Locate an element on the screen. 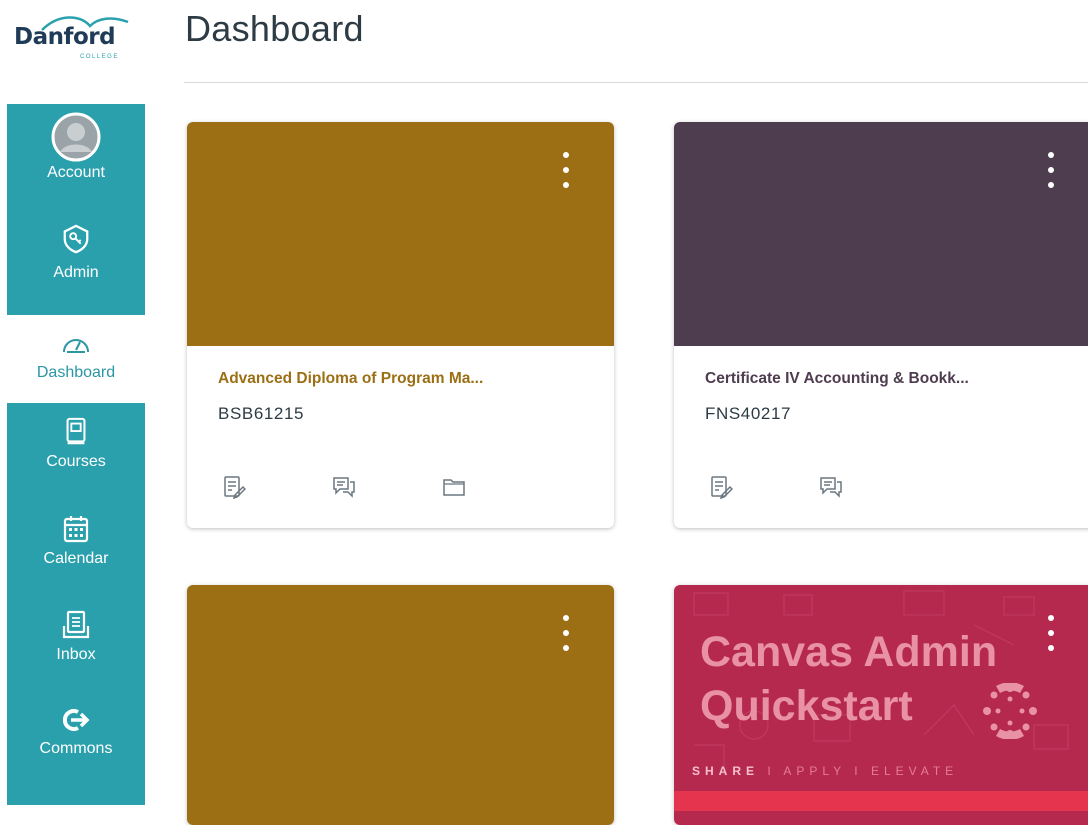 The image size is (1088, 825). hero-tagline: SHARE I APPLY I ELEVATE is located at coordinates (825, 771).